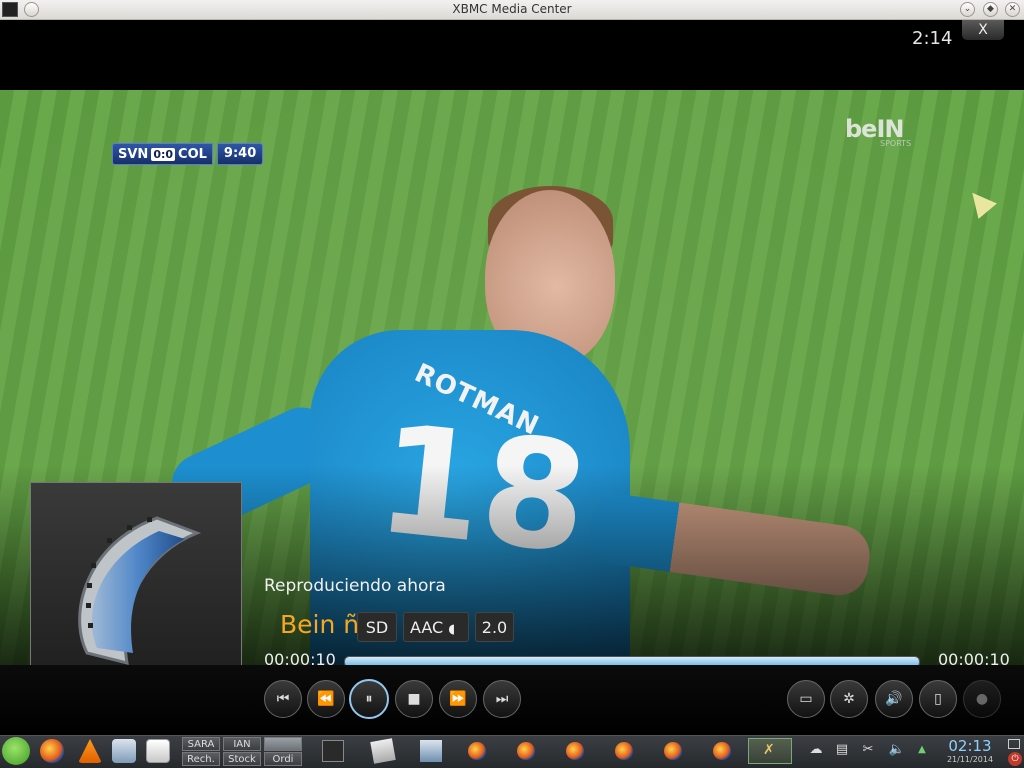 The image size is (1024, 768). Describe the element at coordinates (201, 744) in the screenshot. I see `workspace-sara: SARA` at that location.